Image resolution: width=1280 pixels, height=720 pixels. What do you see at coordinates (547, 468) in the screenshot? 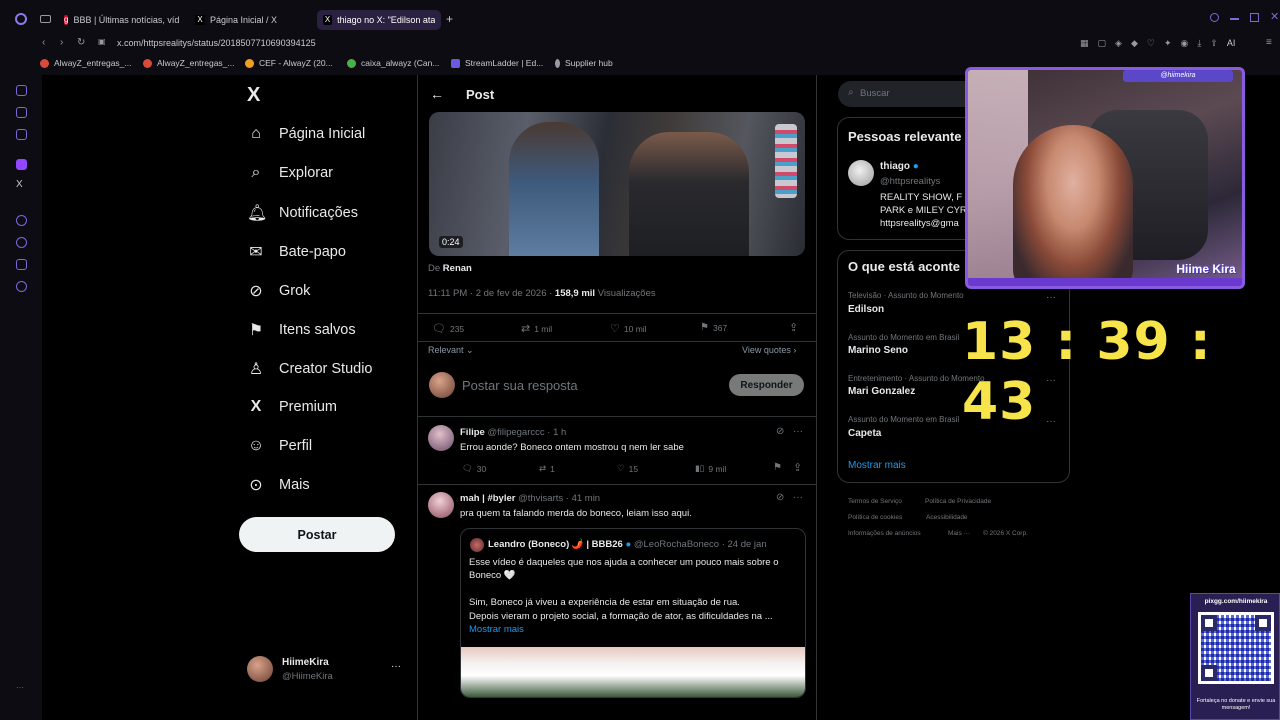
I see `repost-action: ⇄ 1` at bounding box center [547, 468].